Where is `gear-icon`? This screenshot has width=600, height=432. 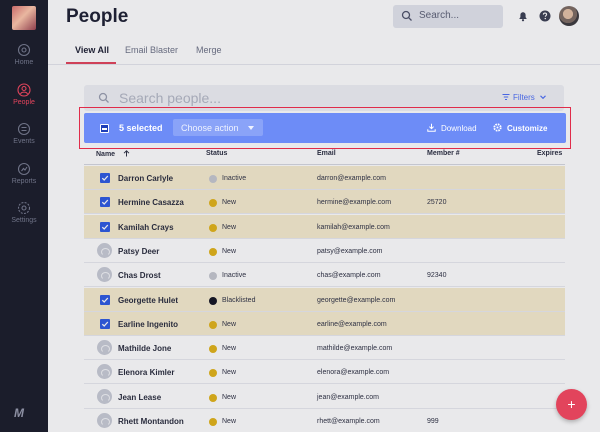
gear-icon is located at coordinates (24, 208).